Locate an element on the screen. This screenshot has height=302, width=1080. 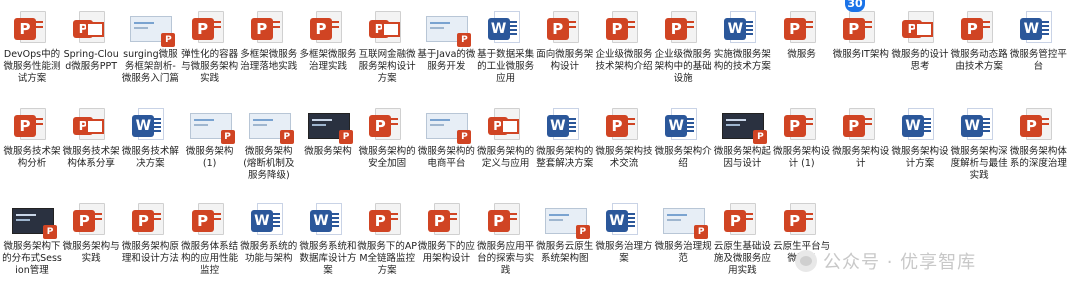
file-name-label: 微服务技术解决方案 is located at coordinates (150, 157).